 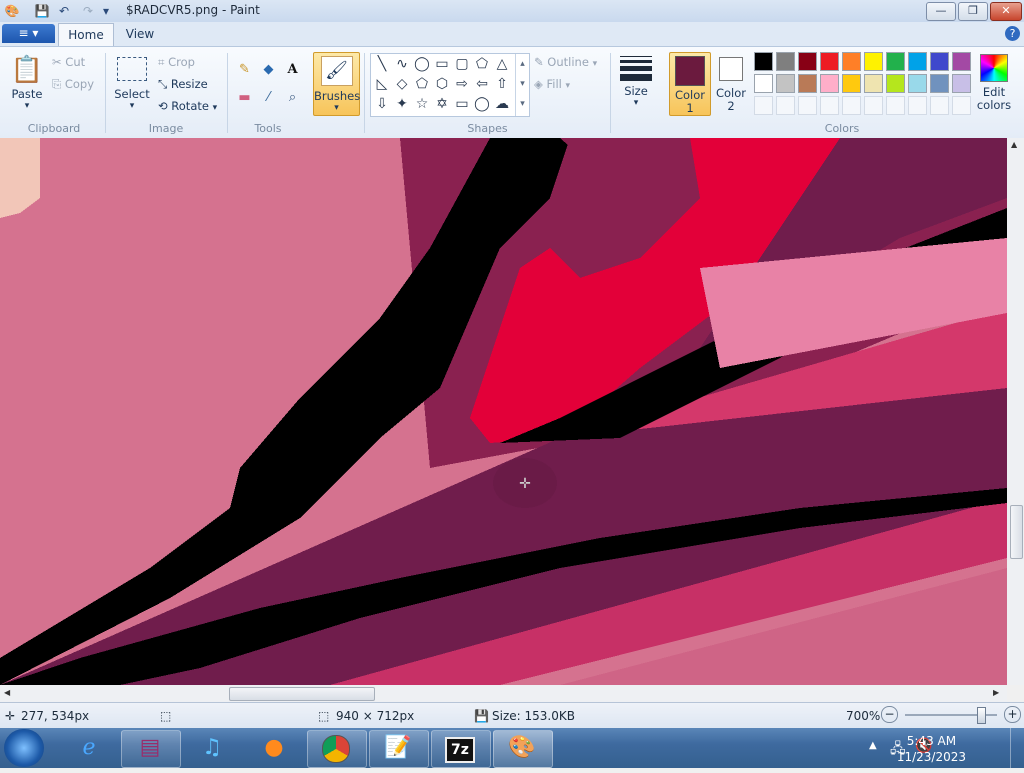 What do you see at coordinates (27, 82) in the screenshot?
I see `paste-button: 📋 Paste ▾` at bounding box center [27, 82].